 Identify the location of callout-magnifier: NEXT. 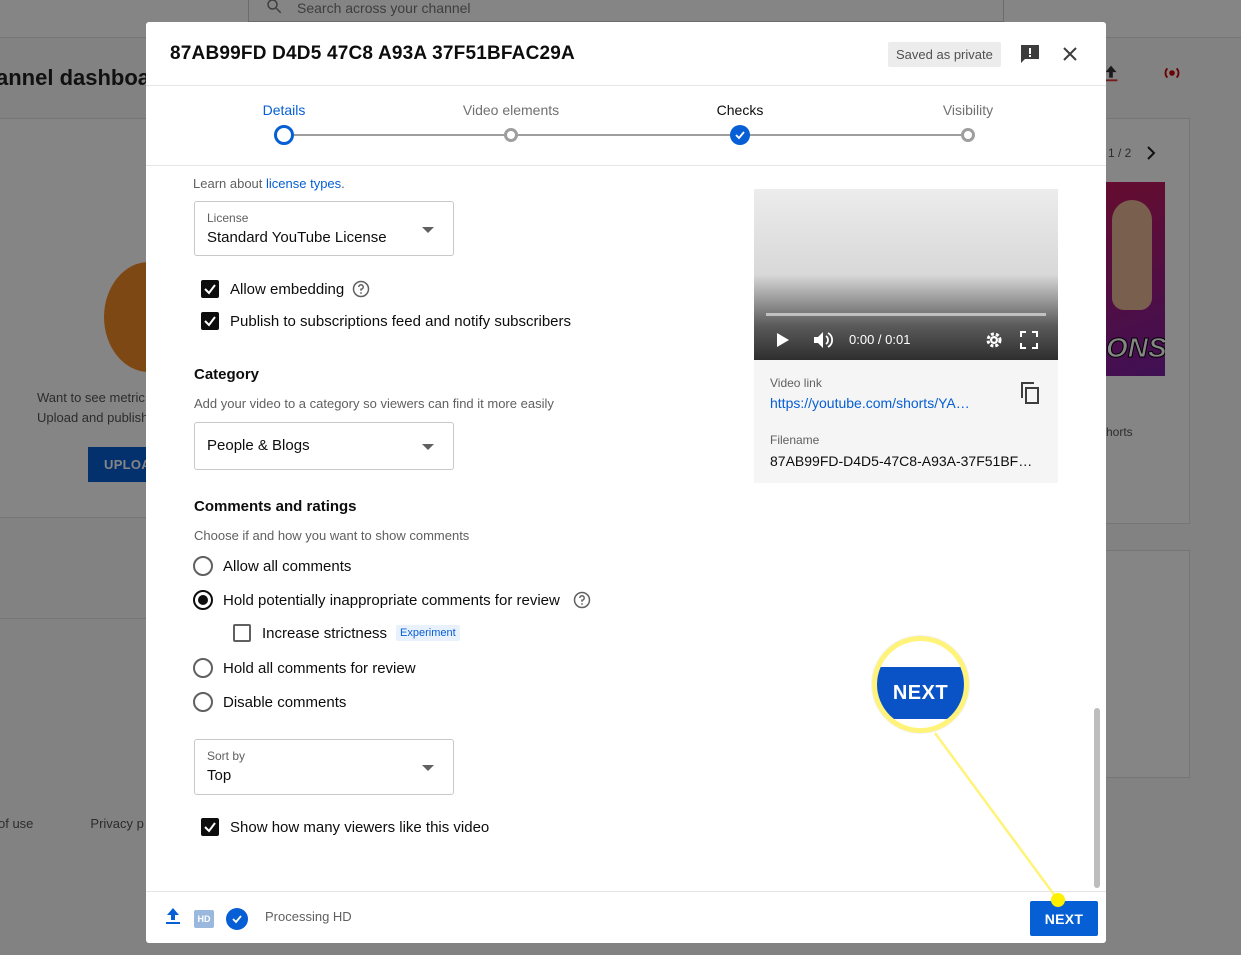
(920, 684).